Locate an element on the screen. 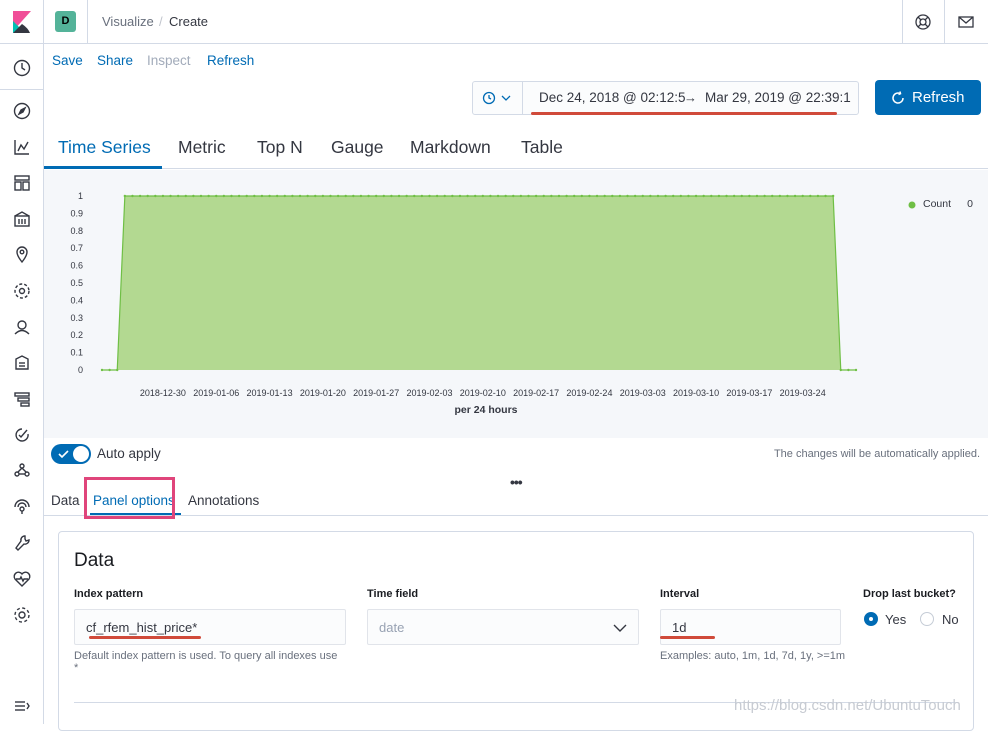 The height and width of the screenshot is (731, 988). tab-gauge: Gauge is located at coordinates (357, 147).